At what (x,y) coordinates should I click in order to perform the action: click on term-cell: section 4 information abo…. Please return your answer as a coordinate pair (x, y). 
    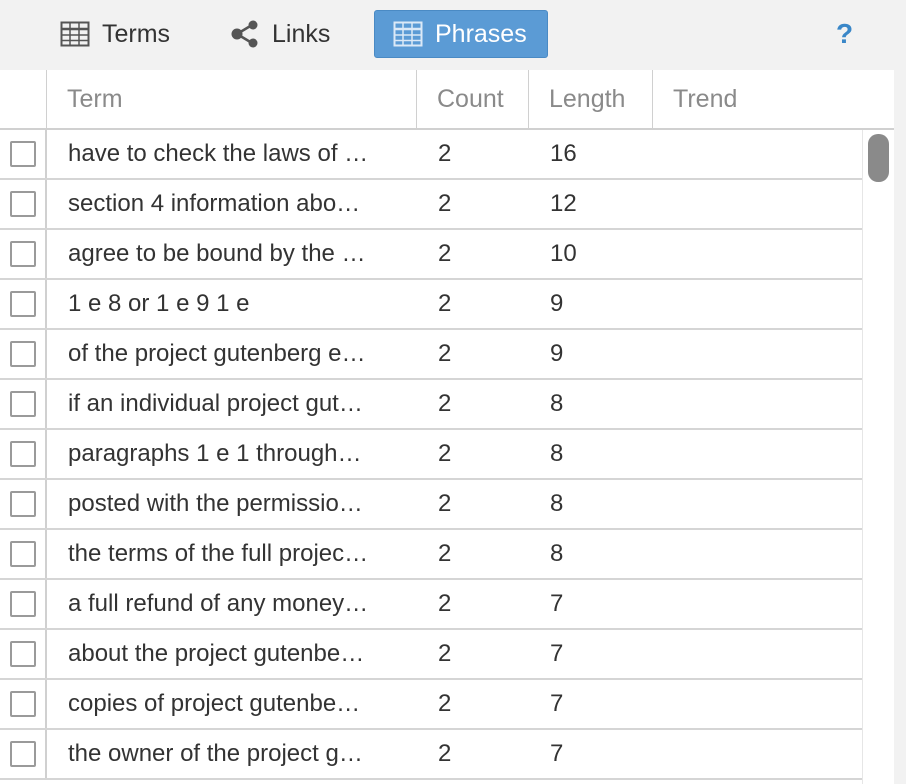
    Looking at the image, I should click on (234, 204).